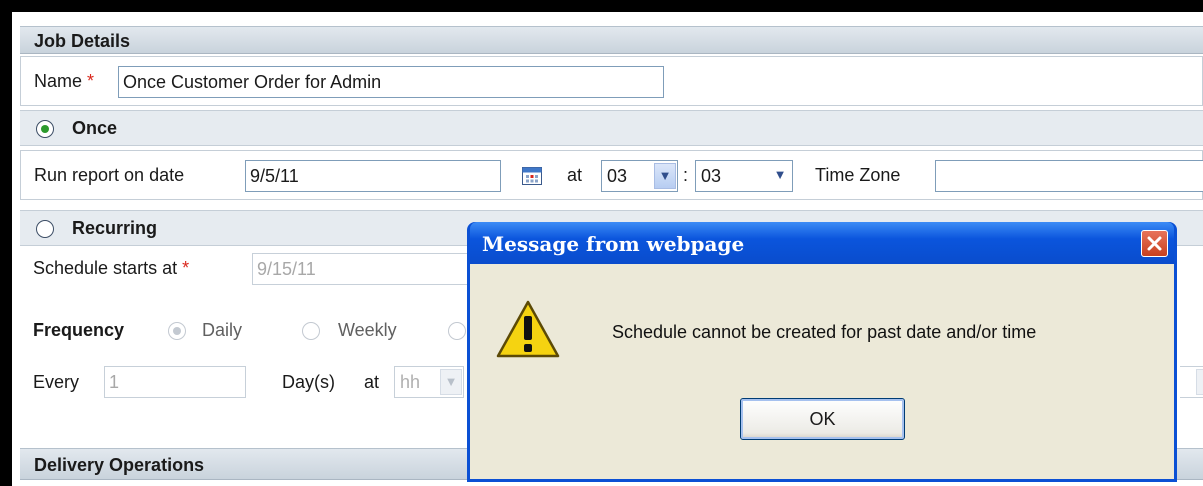  What do you see at coordinates (64, 81) in the screenshot?
I see `name-label: Name *` at bounding box center [64, 81].